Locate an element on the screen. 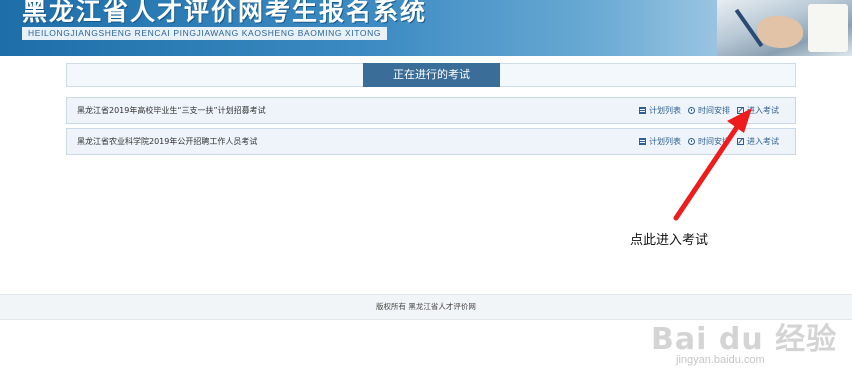  annotation-text: 点此进入考试 is located at coordinates (669, 240).